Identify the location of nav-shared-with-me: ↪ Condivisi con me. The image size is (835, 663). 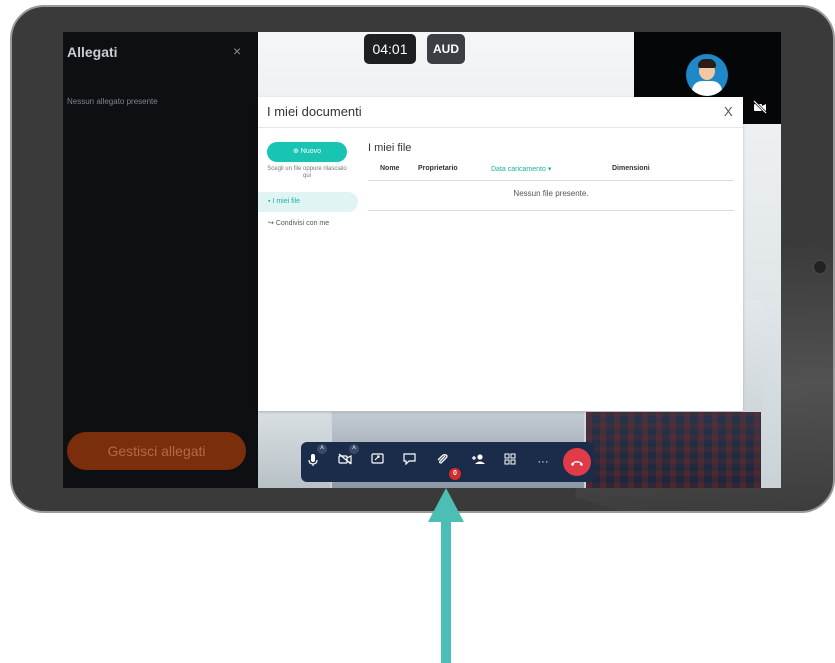
(308, 224).